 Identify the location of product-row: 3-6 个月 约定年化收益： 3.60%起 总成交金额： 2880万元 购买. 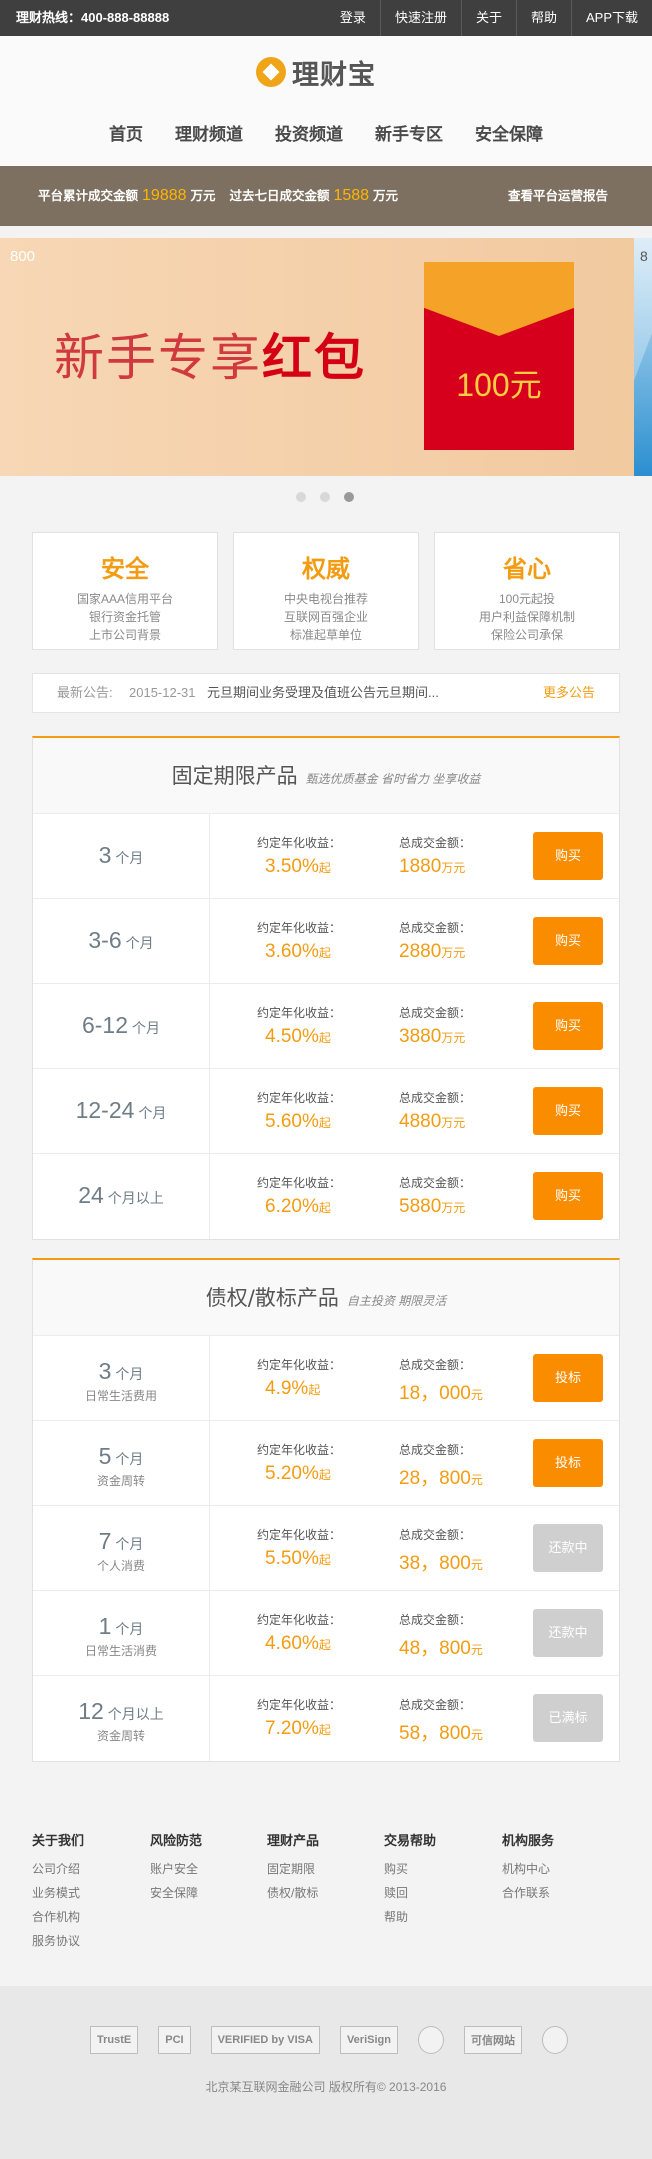
(326, 941).